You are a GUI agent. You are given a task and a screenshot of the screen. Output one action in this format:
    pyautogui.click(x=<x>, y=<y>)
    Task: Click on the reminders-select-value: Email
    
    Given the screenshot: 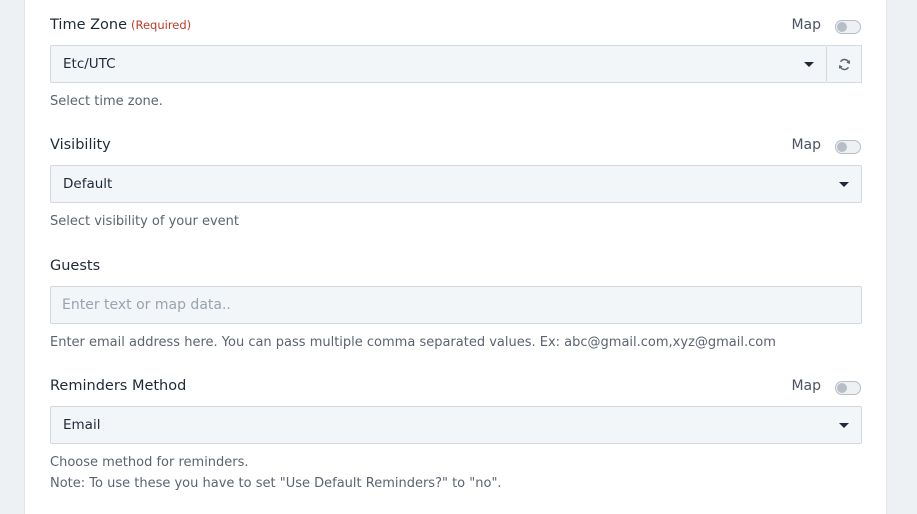 What is the action you would take?
    pyautogui.click(x=82, y=425)
    